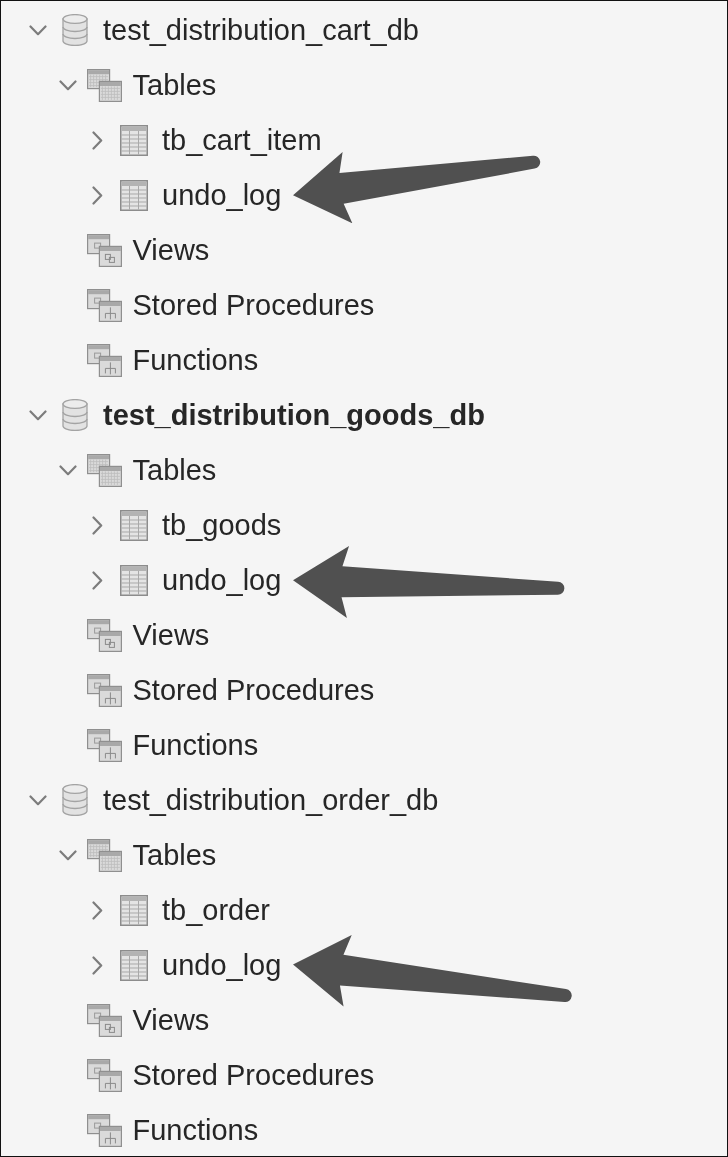 The image size is (728, 1157). What do you see at coordinates (294, 415) in the screenshot?
I see `database-name: test_distribution_goods_db` at bounding box center [294, 415].